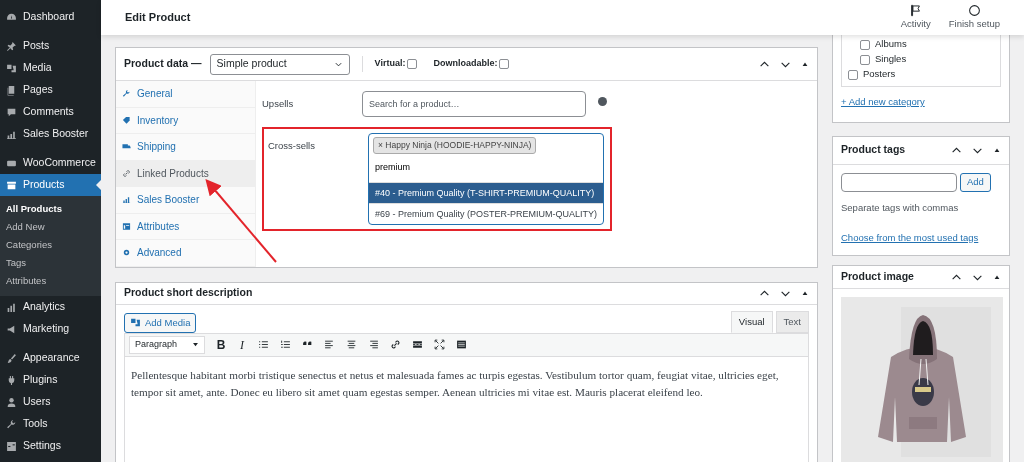 The image size is (1024, 462). What do you see at coordinates (486, 214) in the screenshot?
I see `search-result-option: #69 - Premium Quality (POSTER-PREMIUM-QUALITY)` at bounding box center [486, 214].